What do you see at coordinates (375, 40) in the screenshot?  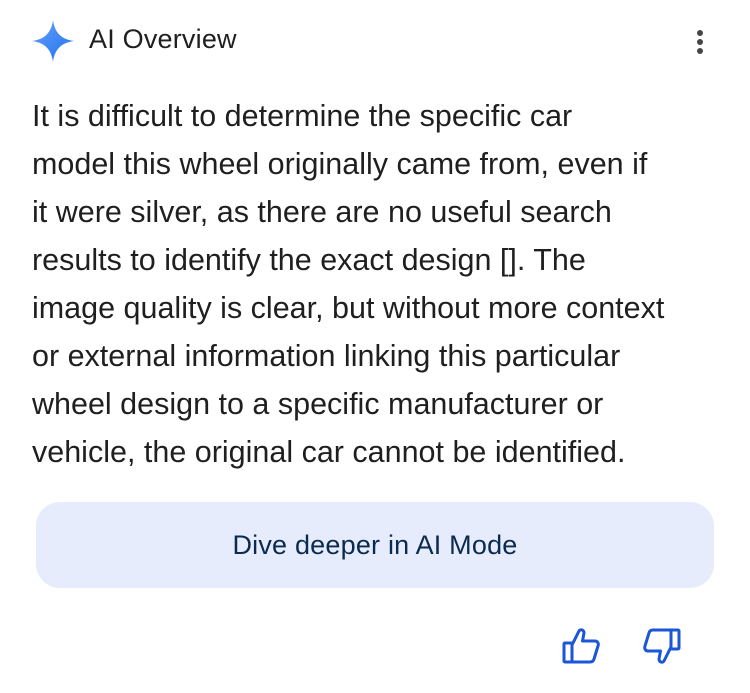 I see `ai-overview-header: AI Overview` at bounding box center [375, 40].